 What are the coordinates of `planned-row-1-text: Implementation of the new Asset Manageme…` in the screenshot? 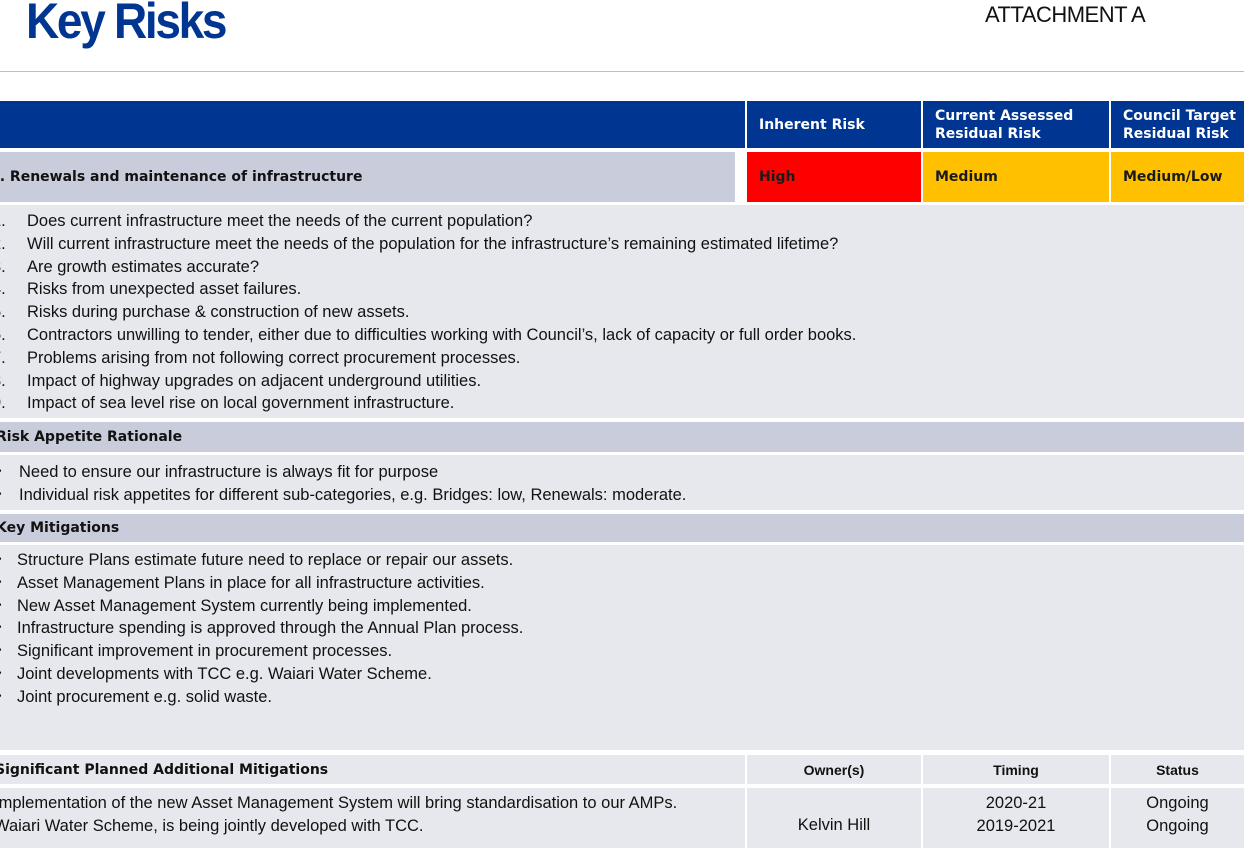 It's located at (339, 803).